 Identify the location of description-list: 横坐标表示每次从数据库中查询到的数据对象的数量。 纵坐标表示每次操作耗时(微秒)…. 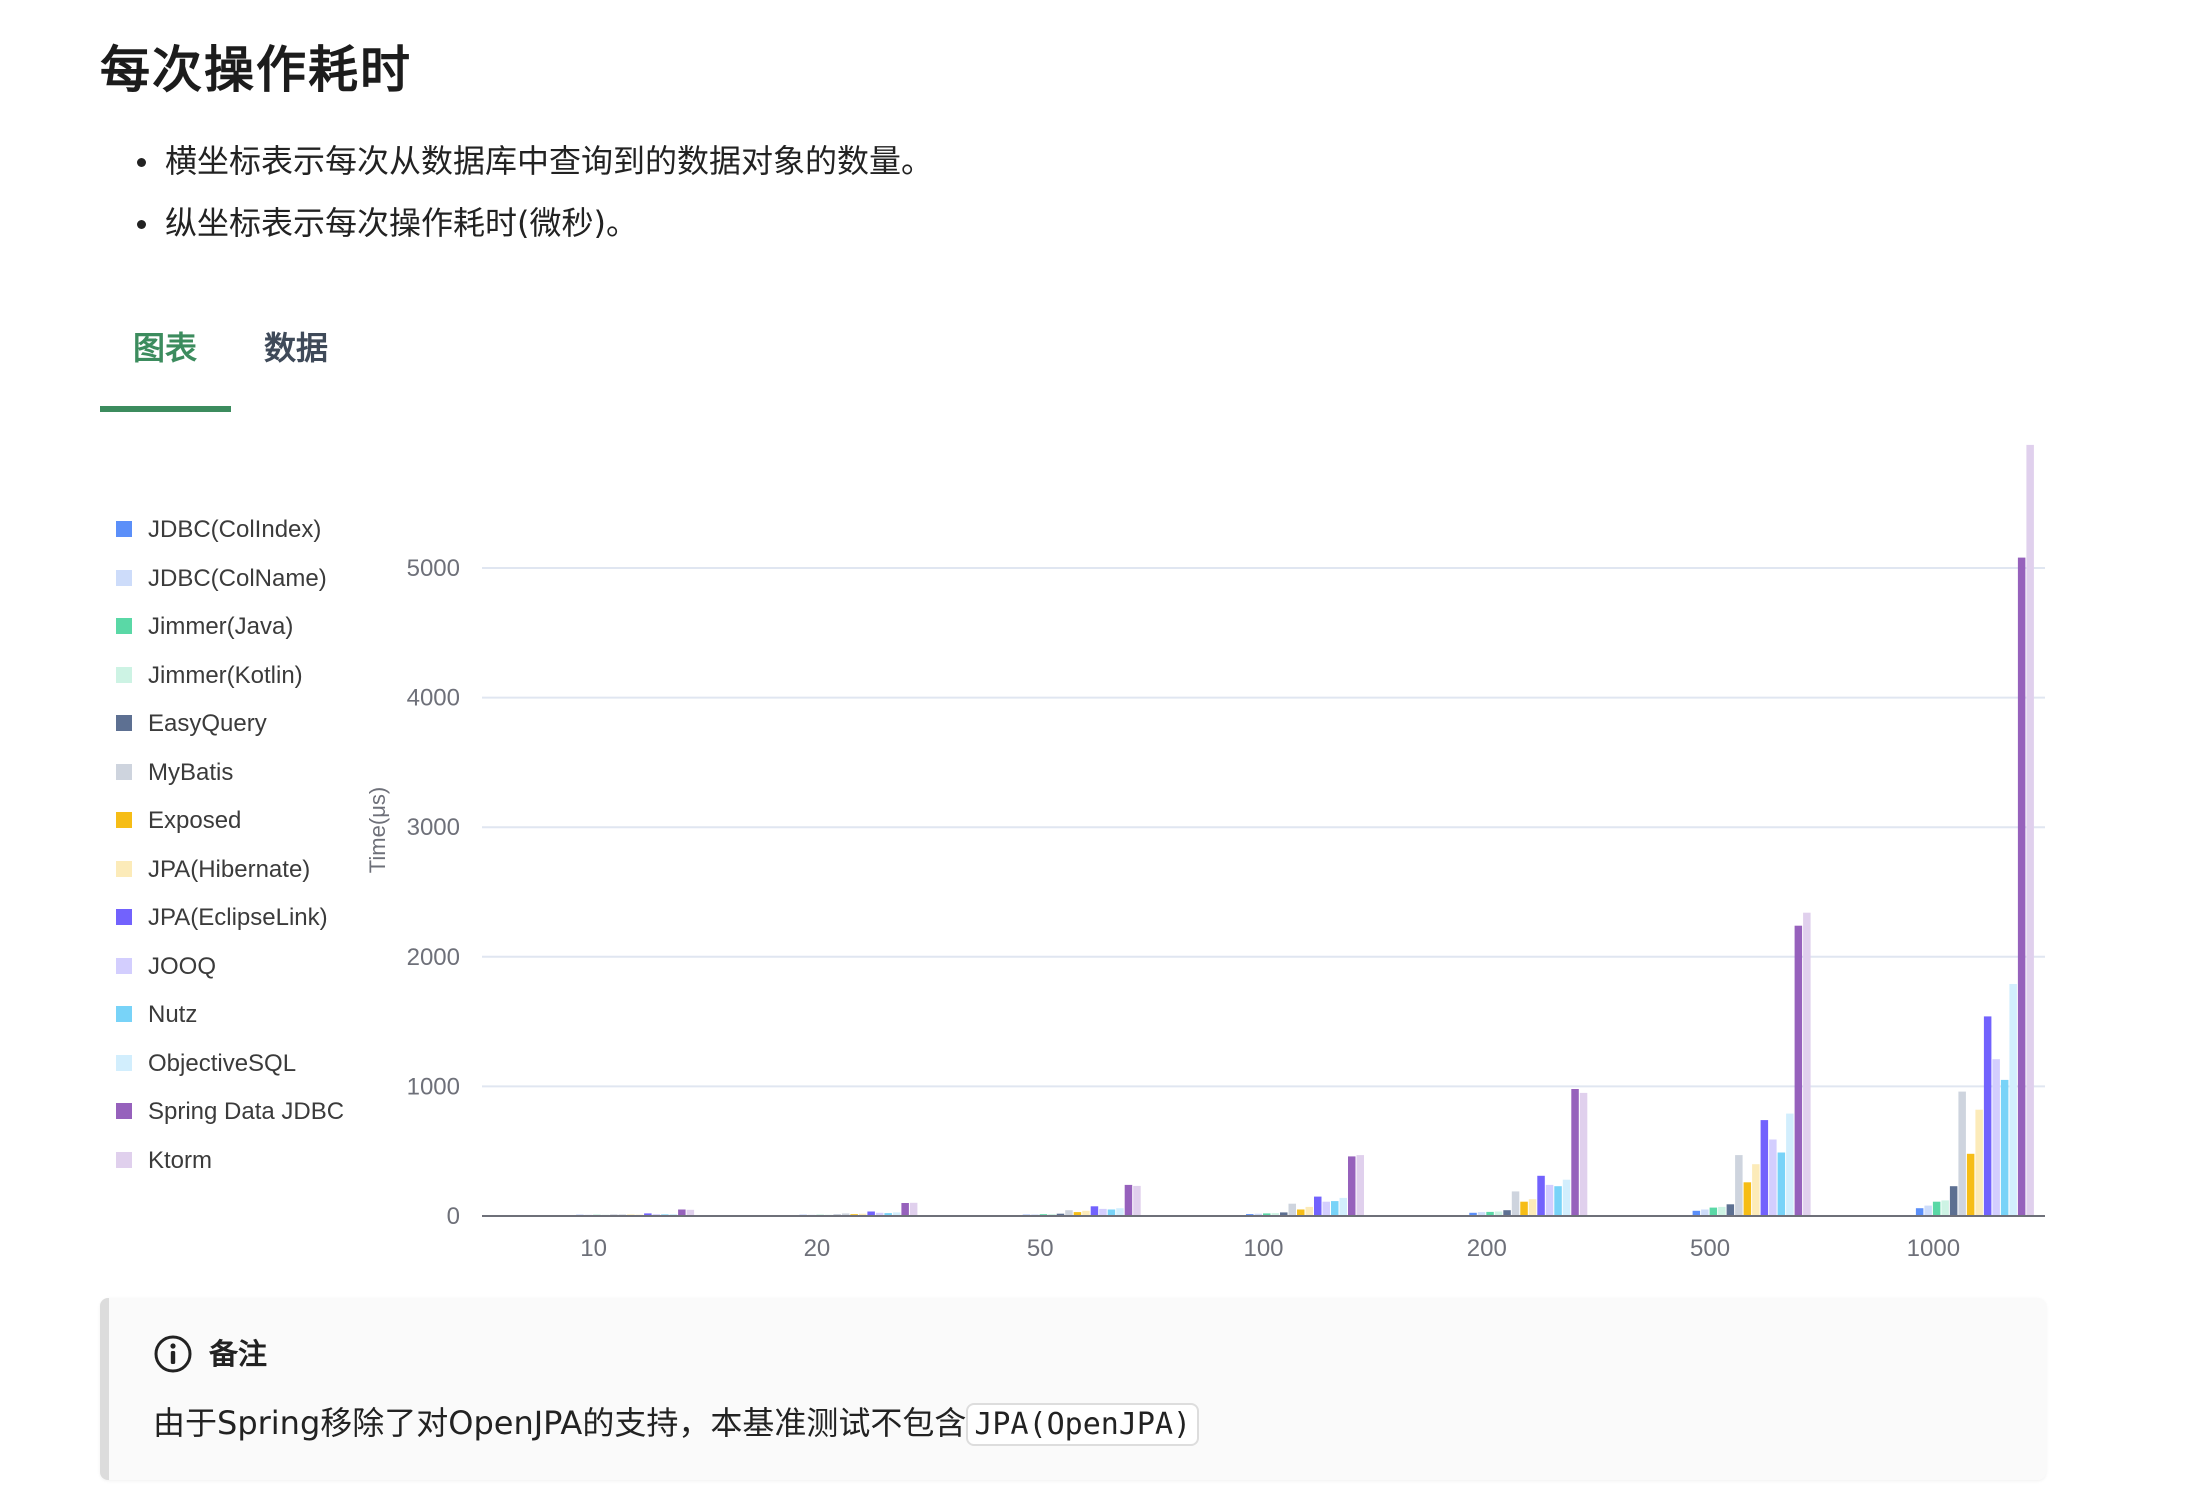
(534, 192).